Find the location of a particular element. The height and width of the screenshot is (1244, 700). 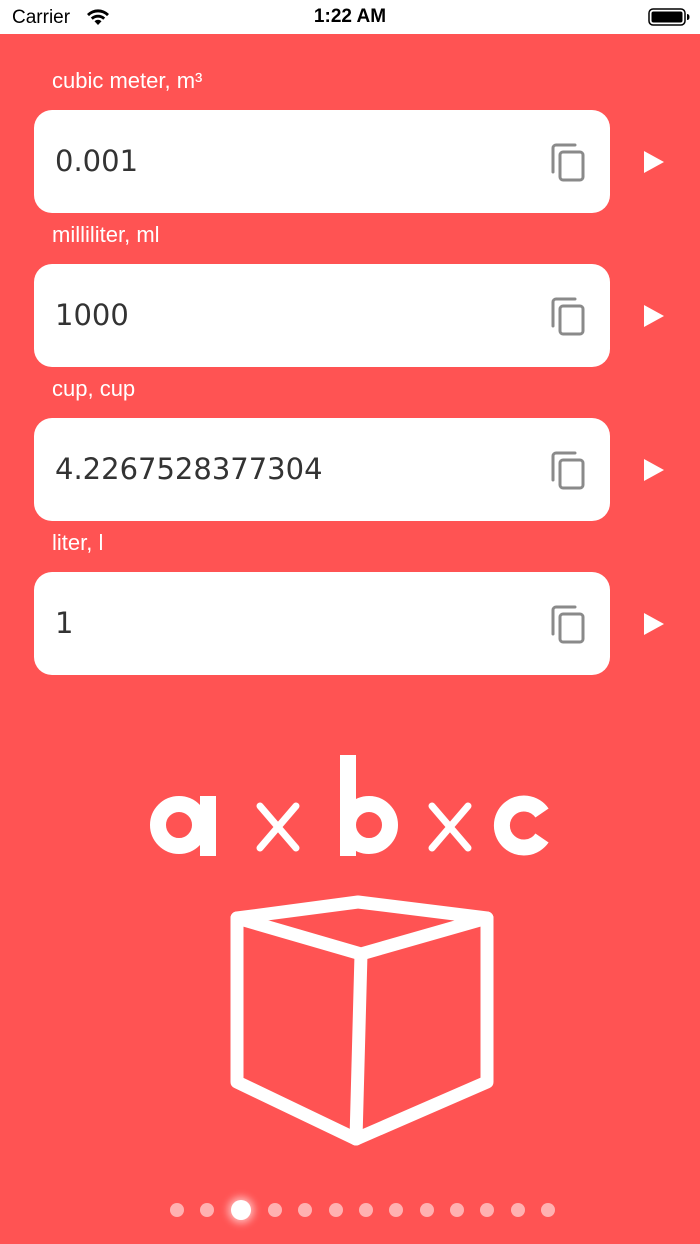

unit-label-liter: liter, l is located at coordinates (78, 542).